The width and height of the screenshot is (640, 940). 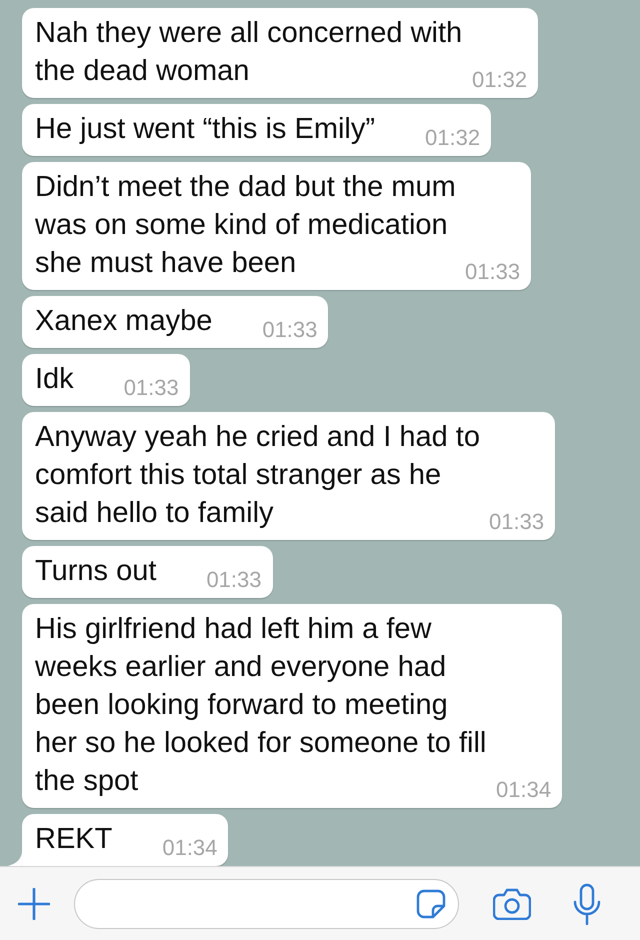 I want to click on sticker-icon, so click(x=431, y=903).